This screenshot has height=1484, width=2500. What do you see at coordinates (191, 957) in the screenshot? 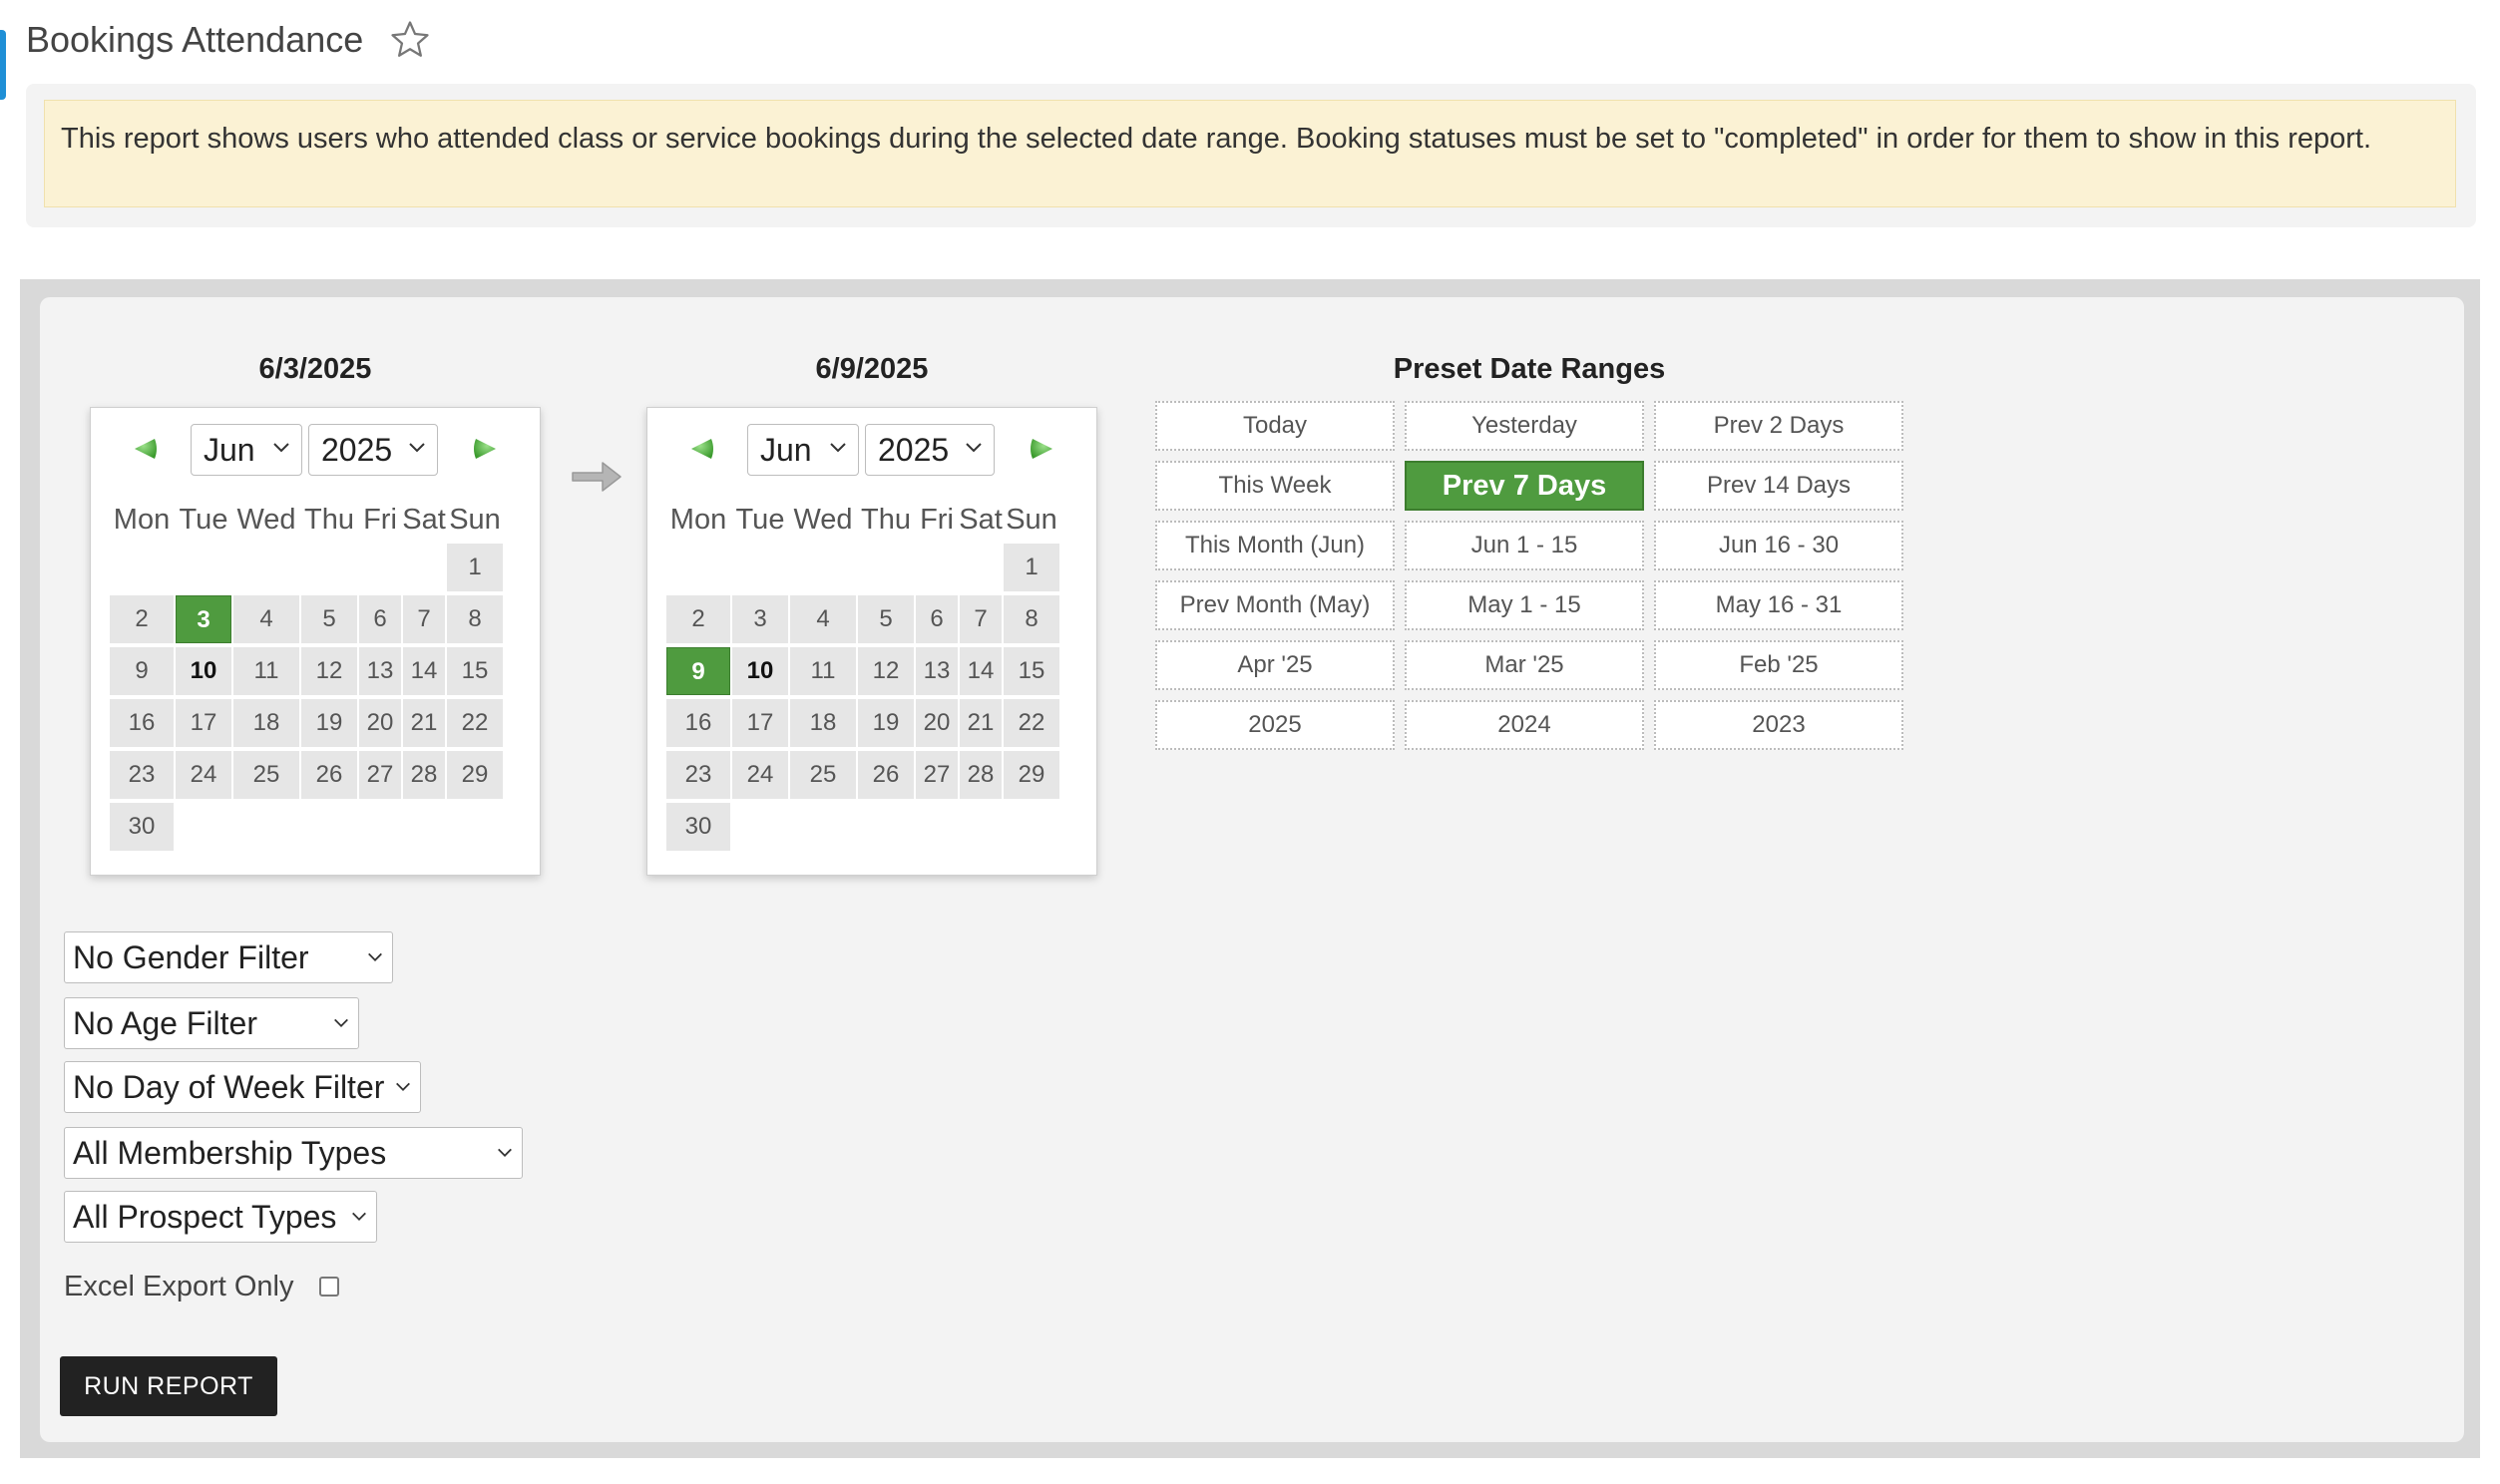
I see `gender-filter-value: No Gender Filter` at bounding box center [191, 957].